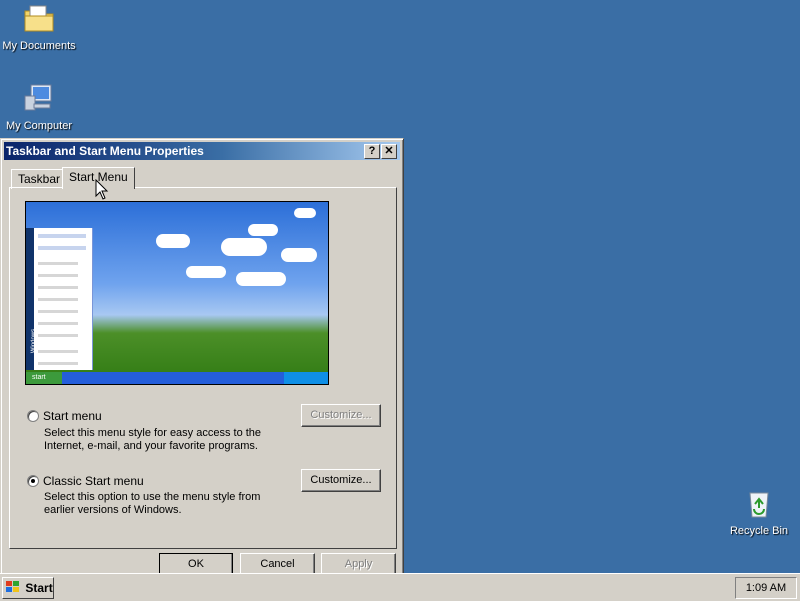 The height and width of the screenshot is (601, 800). I want to click on dialog-titlebar: Taskbar and Start Menu Properties ? ✕, so click(202, 151).